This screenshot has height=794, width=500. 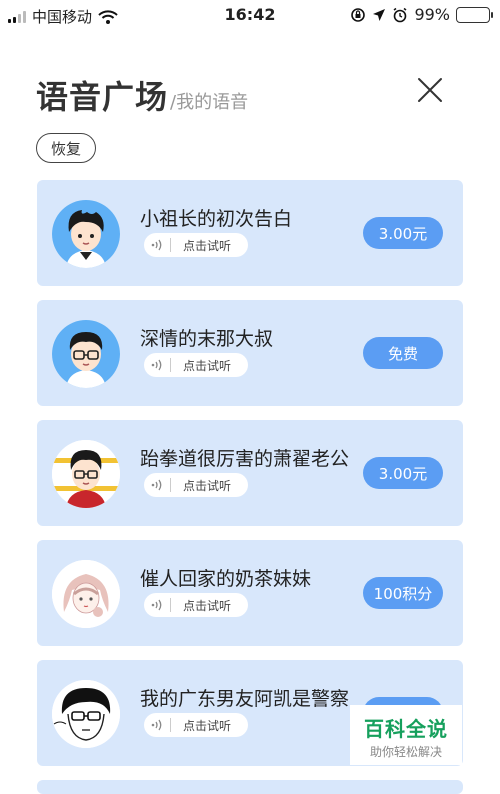 I want to click on price-button: 免费, so click(x=403, y=353).